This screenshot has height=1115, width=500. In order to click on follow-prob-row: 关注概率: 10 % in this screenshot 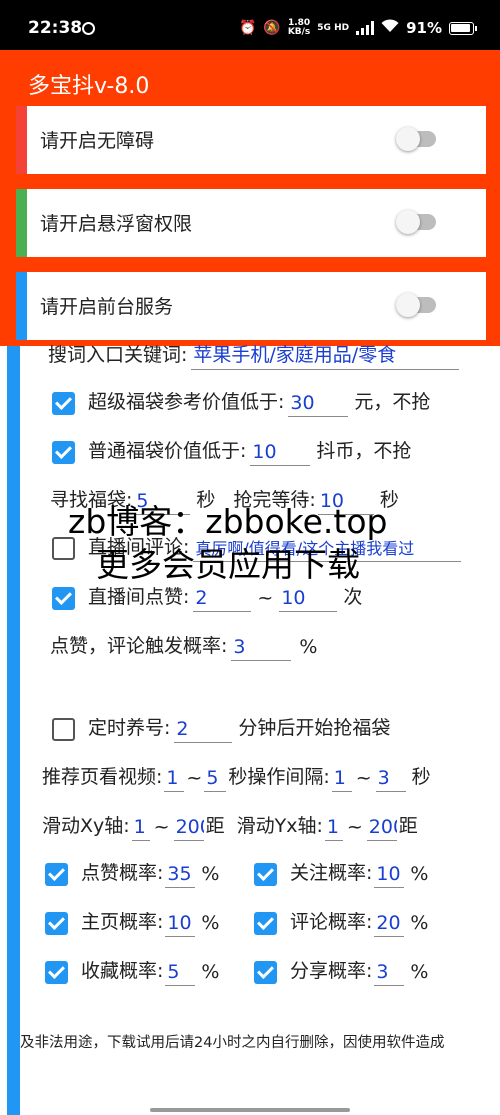, I will do `click(341, 873)`.